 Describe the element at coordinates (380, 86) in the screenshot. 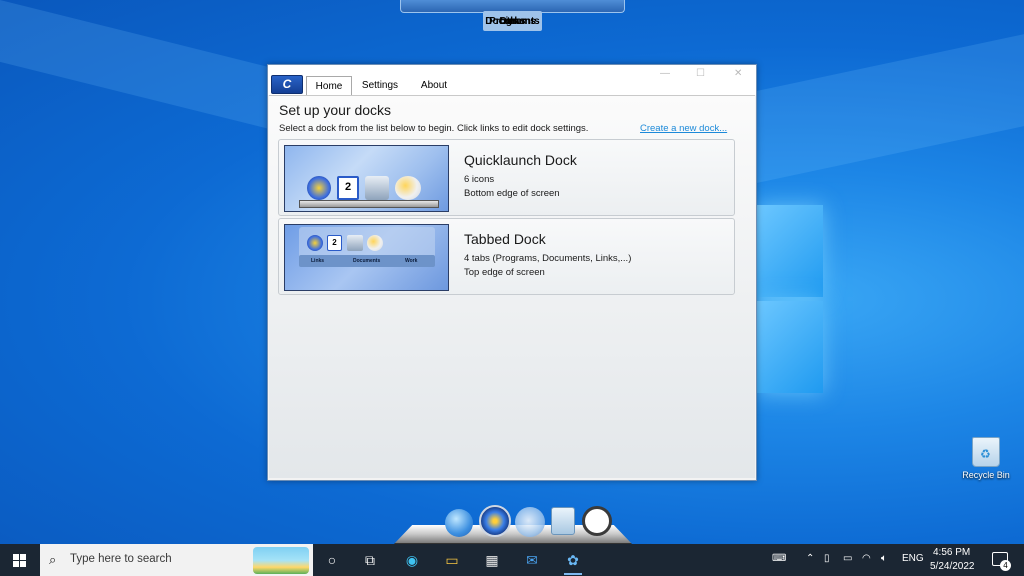

I see `tab-settings: Settings` at that location.